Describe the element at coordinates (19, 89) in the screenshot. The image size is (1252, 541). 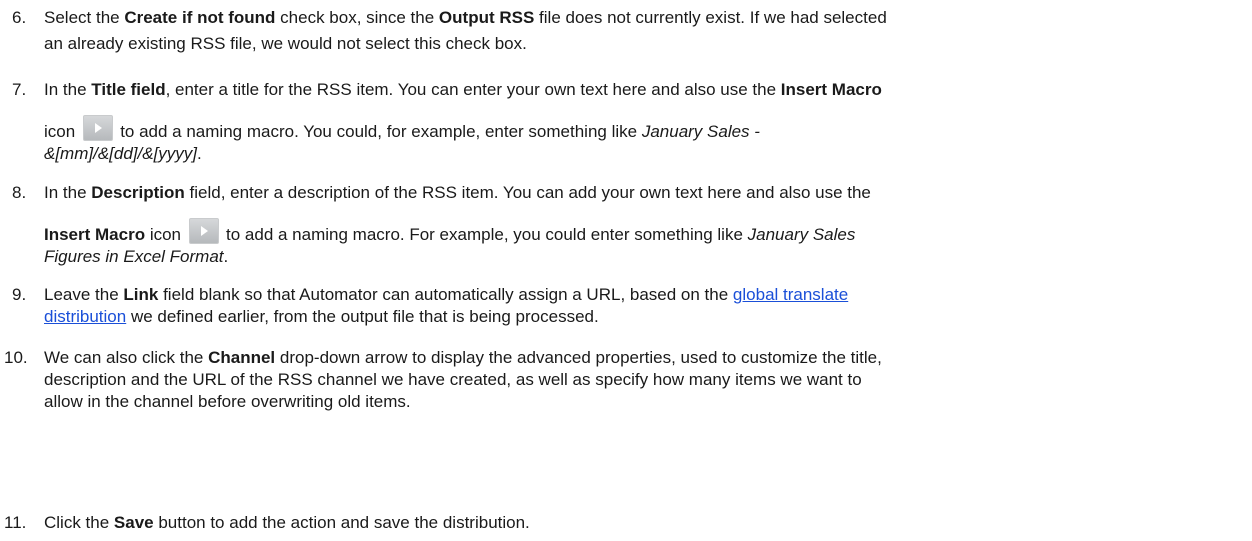
I see `step-number: 7.` at that location.